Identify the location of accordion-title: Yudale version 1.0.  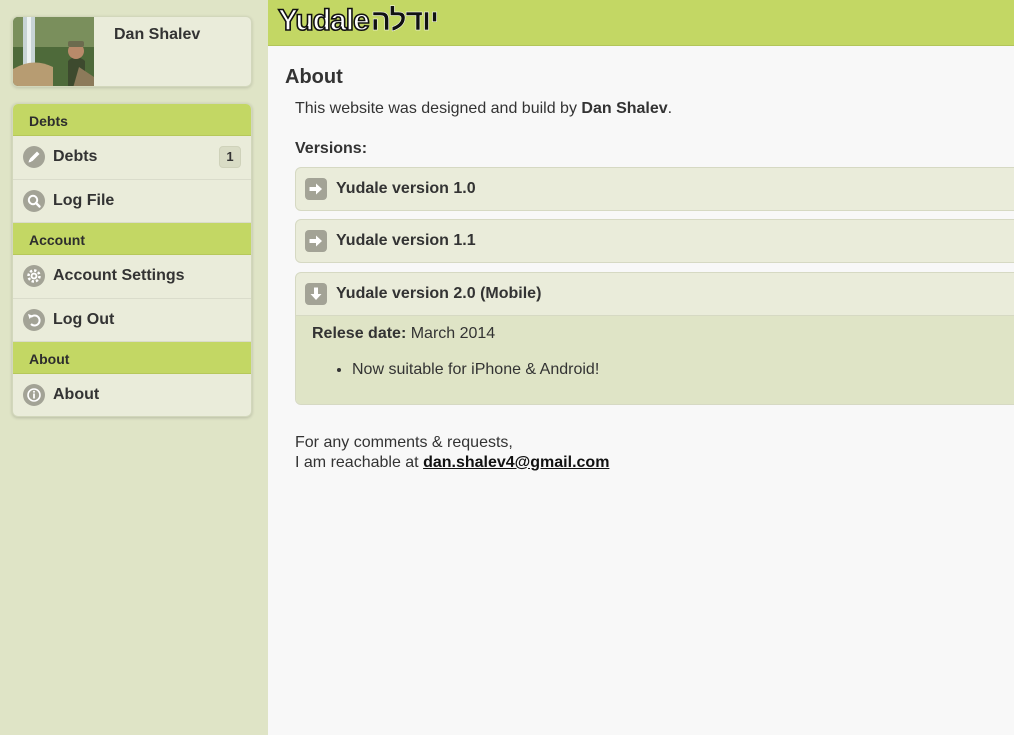
(406, 188).